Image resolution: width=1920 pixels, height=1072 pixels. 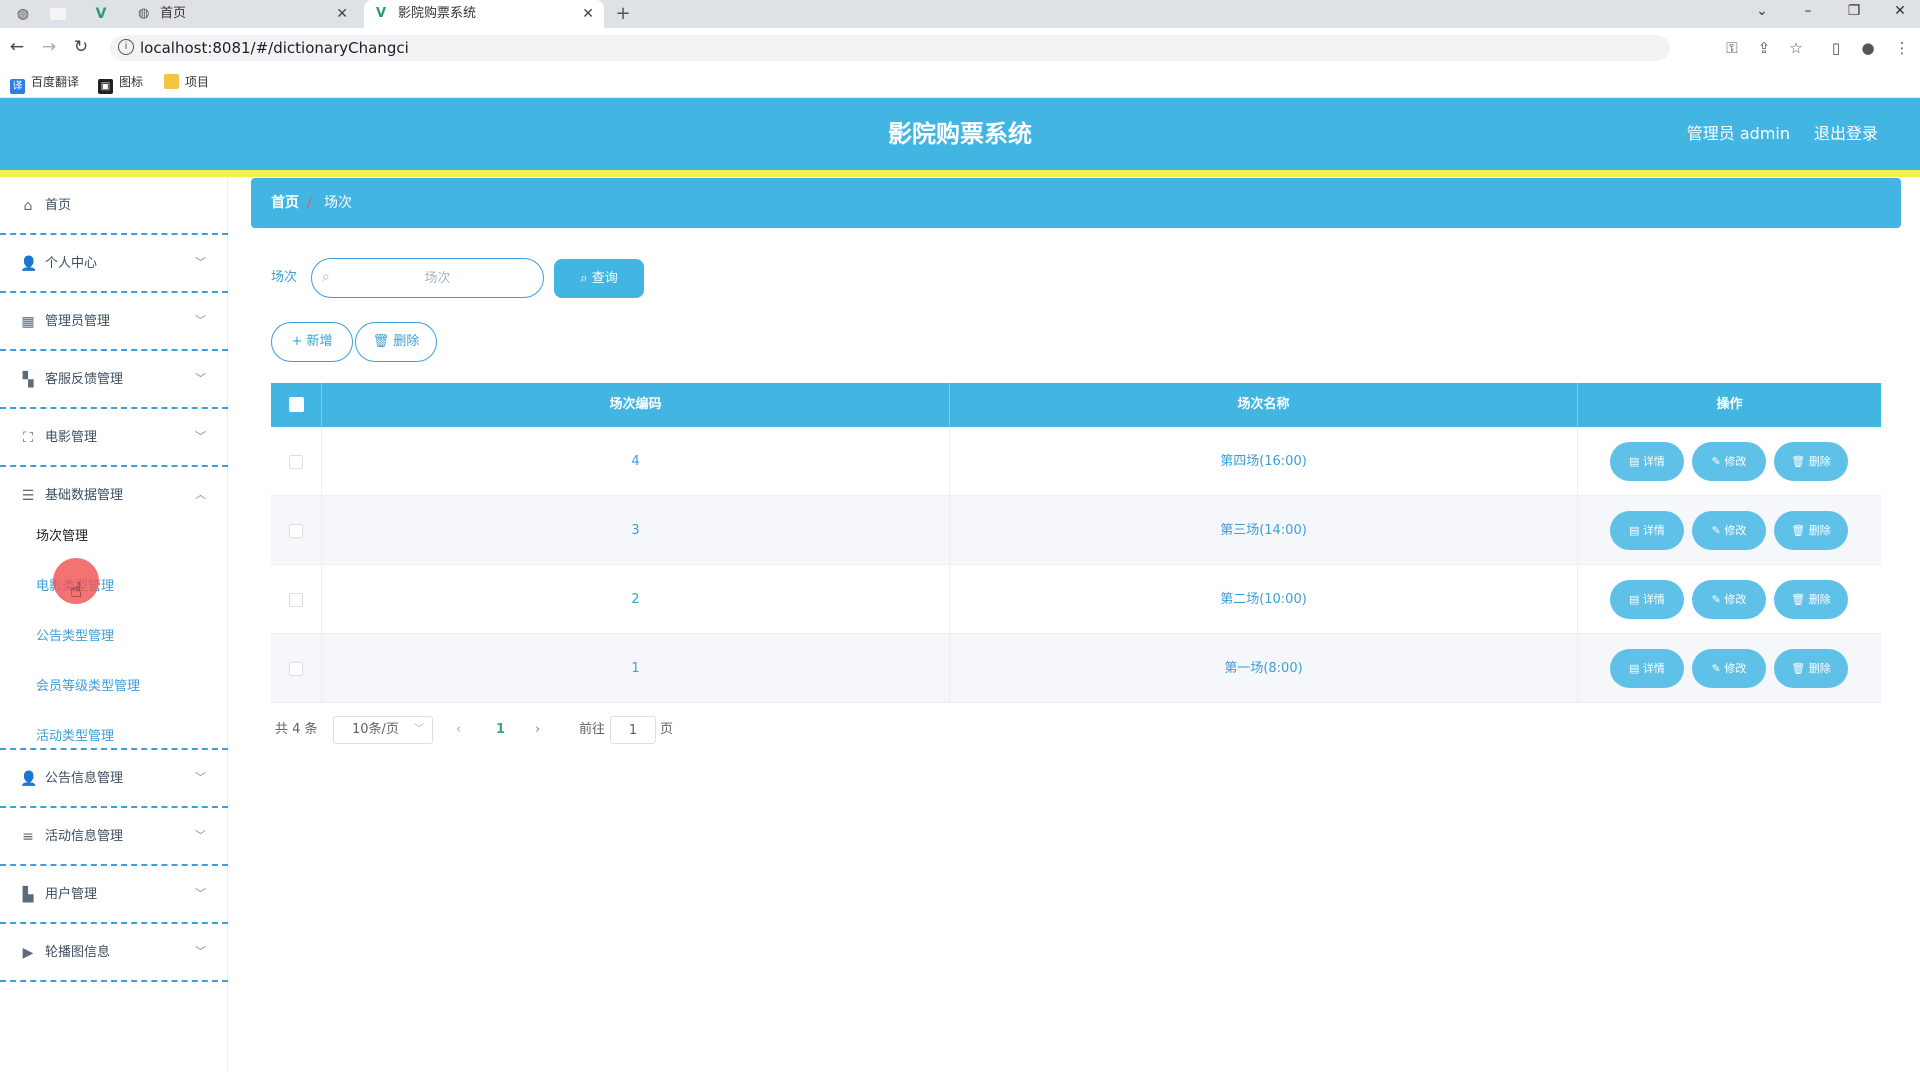 What do you see at coordinates (105, 86) in the screenshot?
I see `image-icon: ▣` at bounding box center [105, 86].